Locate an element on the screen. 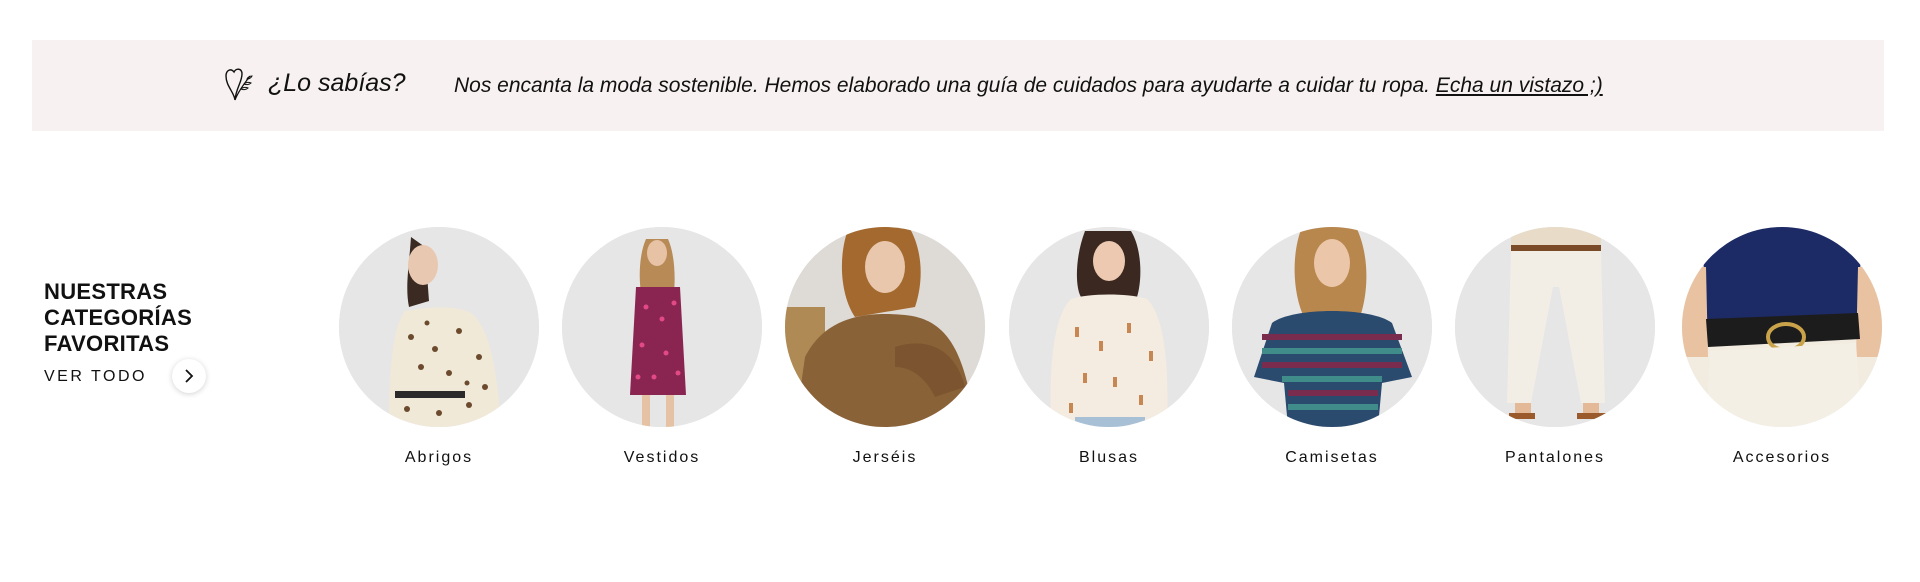  category-vestidos: Vestidos is located at coordinates (662, 347).